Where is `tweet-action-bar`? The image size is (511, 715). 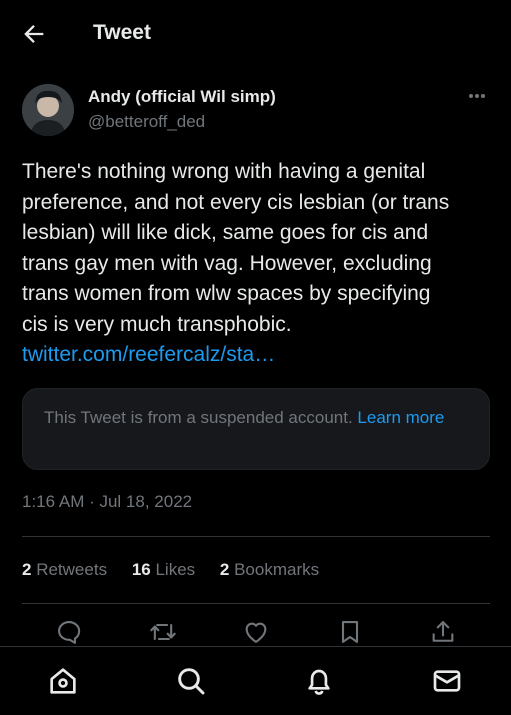 tweet-action-bar is located at coordinates (255, 633).